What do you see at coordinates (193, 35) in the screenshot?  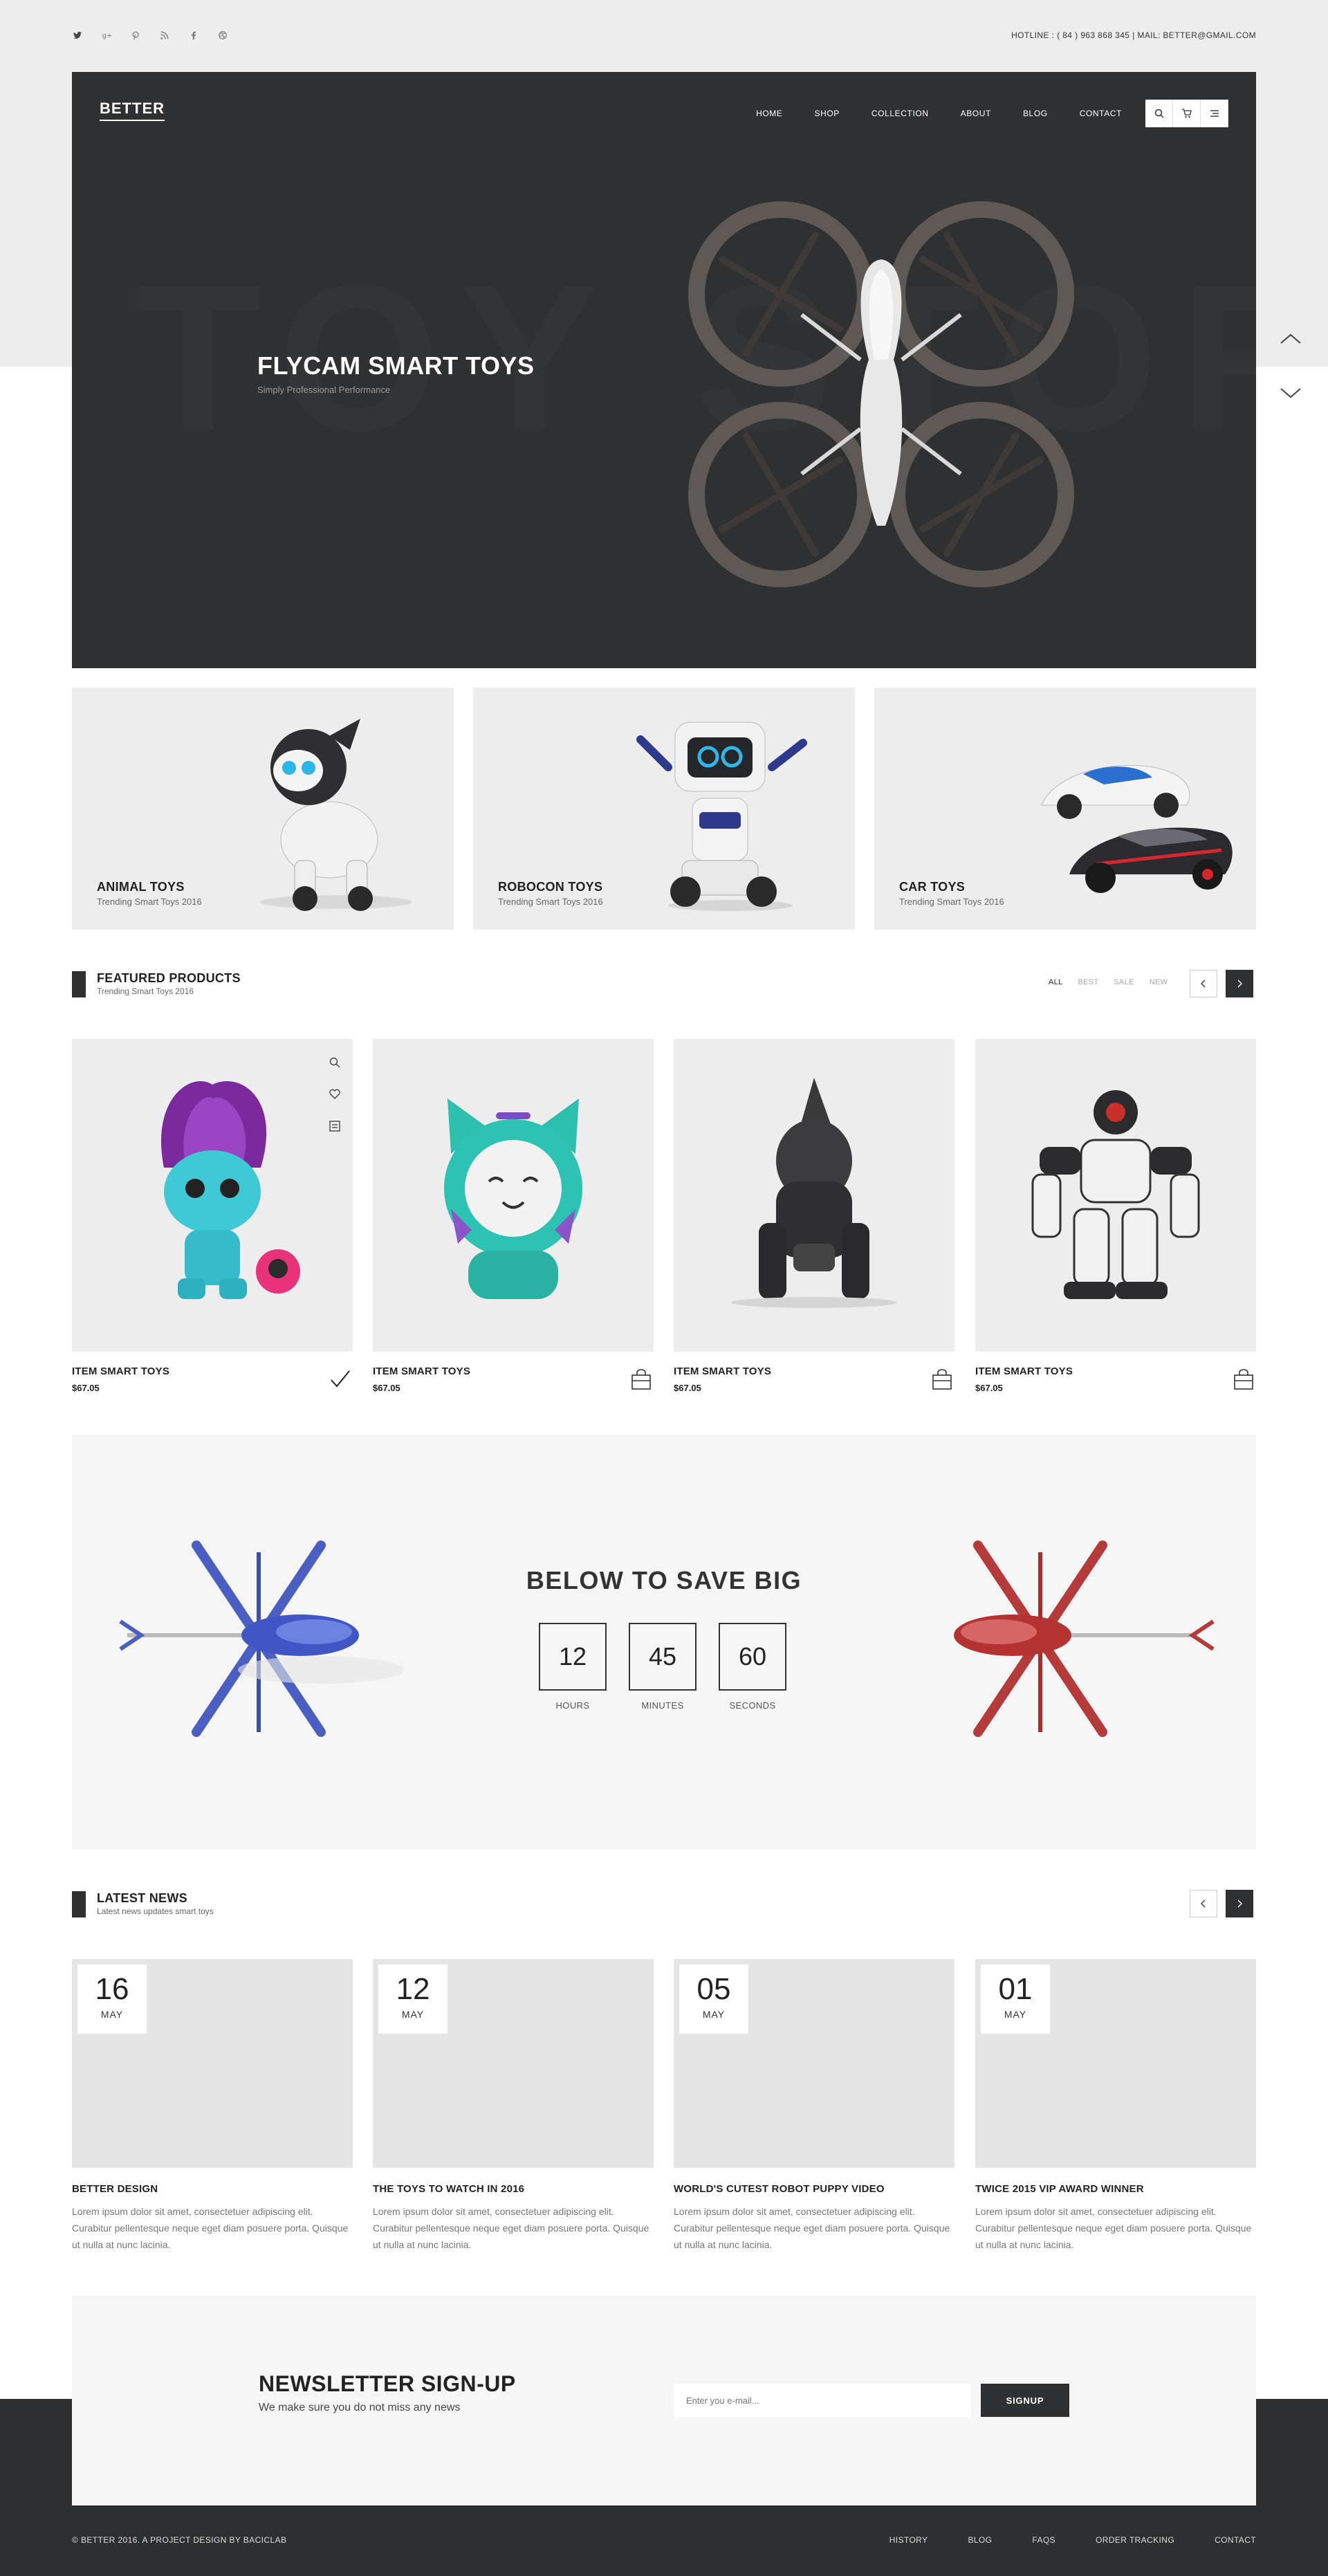 I see `facebook-icon` at bounding box center [193, 35].